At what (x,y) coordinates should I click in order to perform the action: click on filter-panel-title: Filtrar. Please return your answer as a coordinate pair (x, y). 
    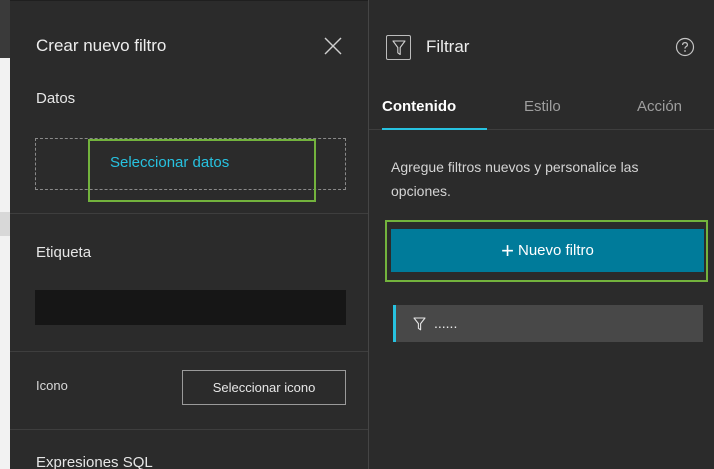
    Looking at the image, I should click on (448, 46).